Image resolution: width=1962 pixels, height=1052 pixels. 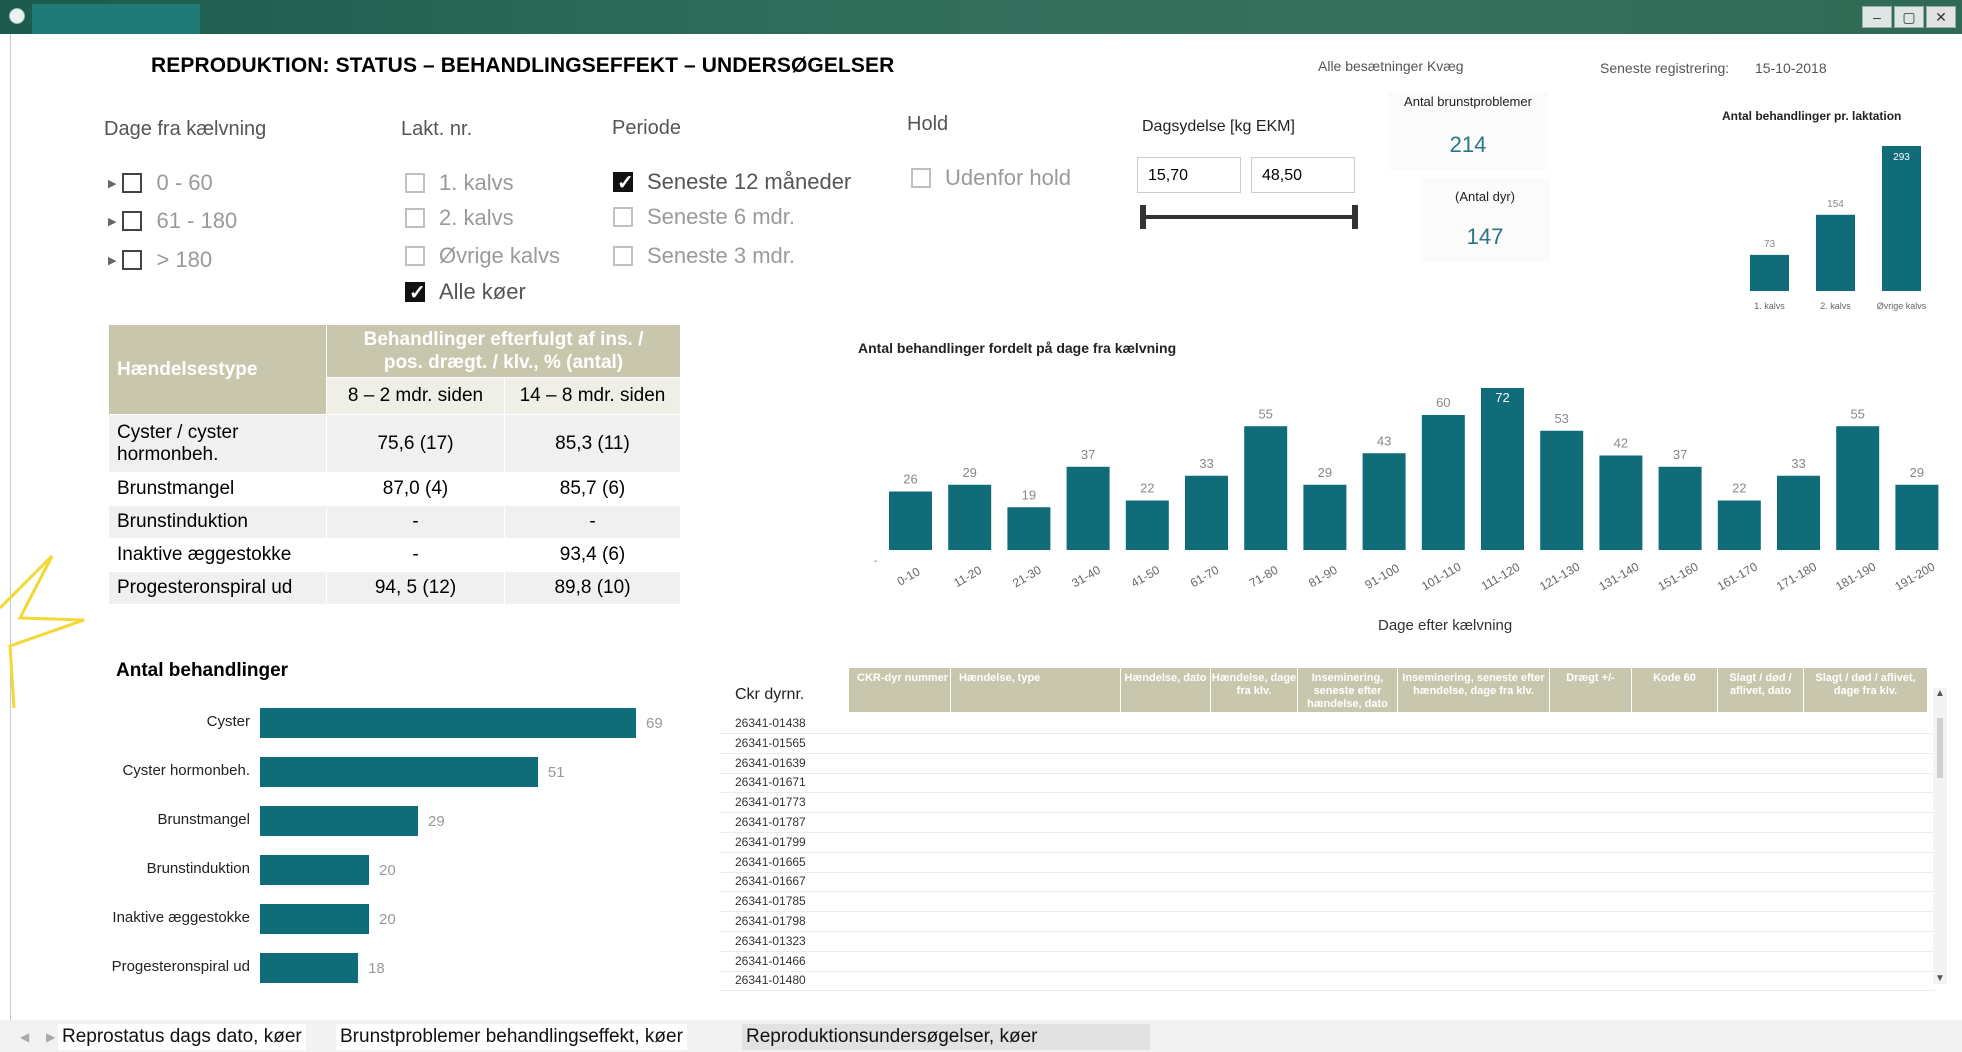 What do you see at coordinates (770, 802) in the screenshot?
I see `grid-row-id: 26341-01773` at bounding box center [770, 802].